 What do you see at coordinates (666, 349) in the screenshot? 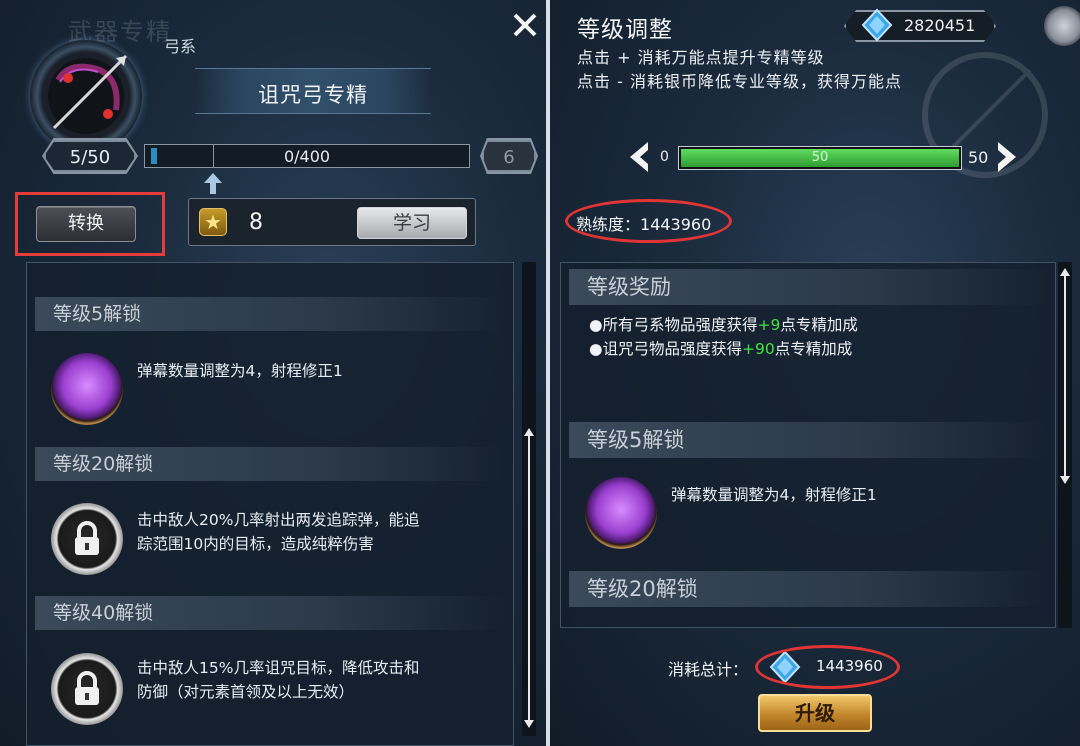
I see `reward-text: ●诅咒弓物品强度获得` at bounding box center [666, 349].